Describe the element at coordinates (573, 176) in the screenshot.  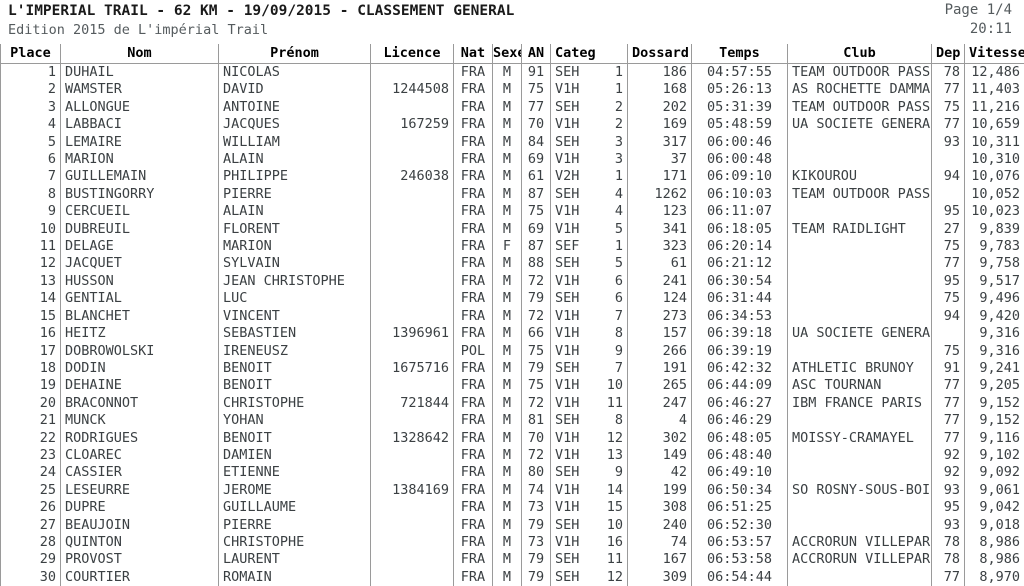
I see `row-cell-categ: V2H` at that location.